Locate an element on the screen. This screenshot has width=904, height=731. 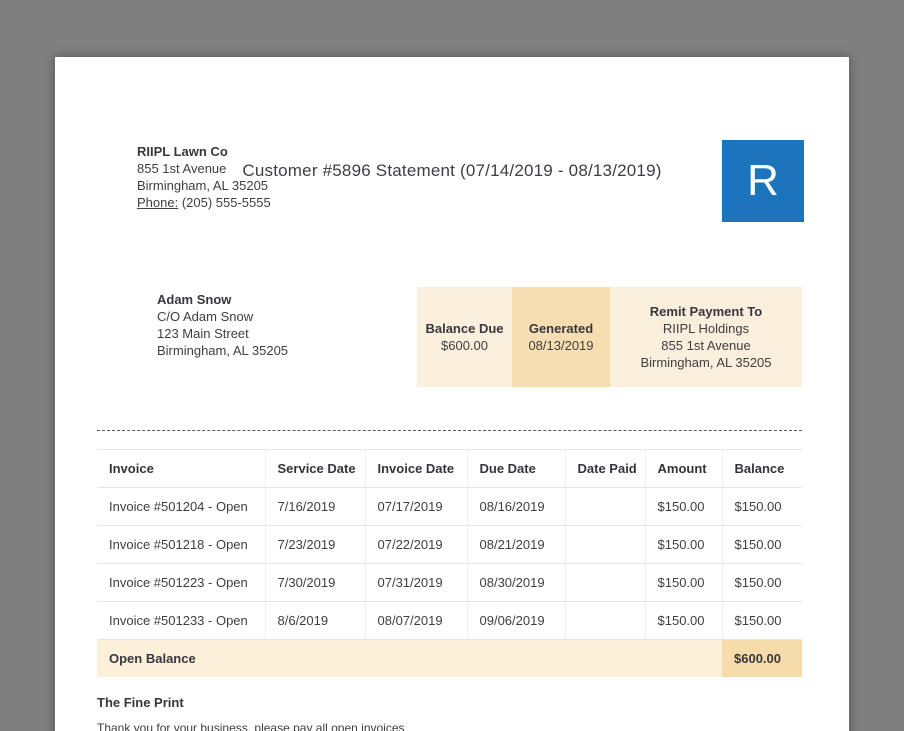
cell-invoice: Invoice #501218 - Open is located at coordinates (181, 544).